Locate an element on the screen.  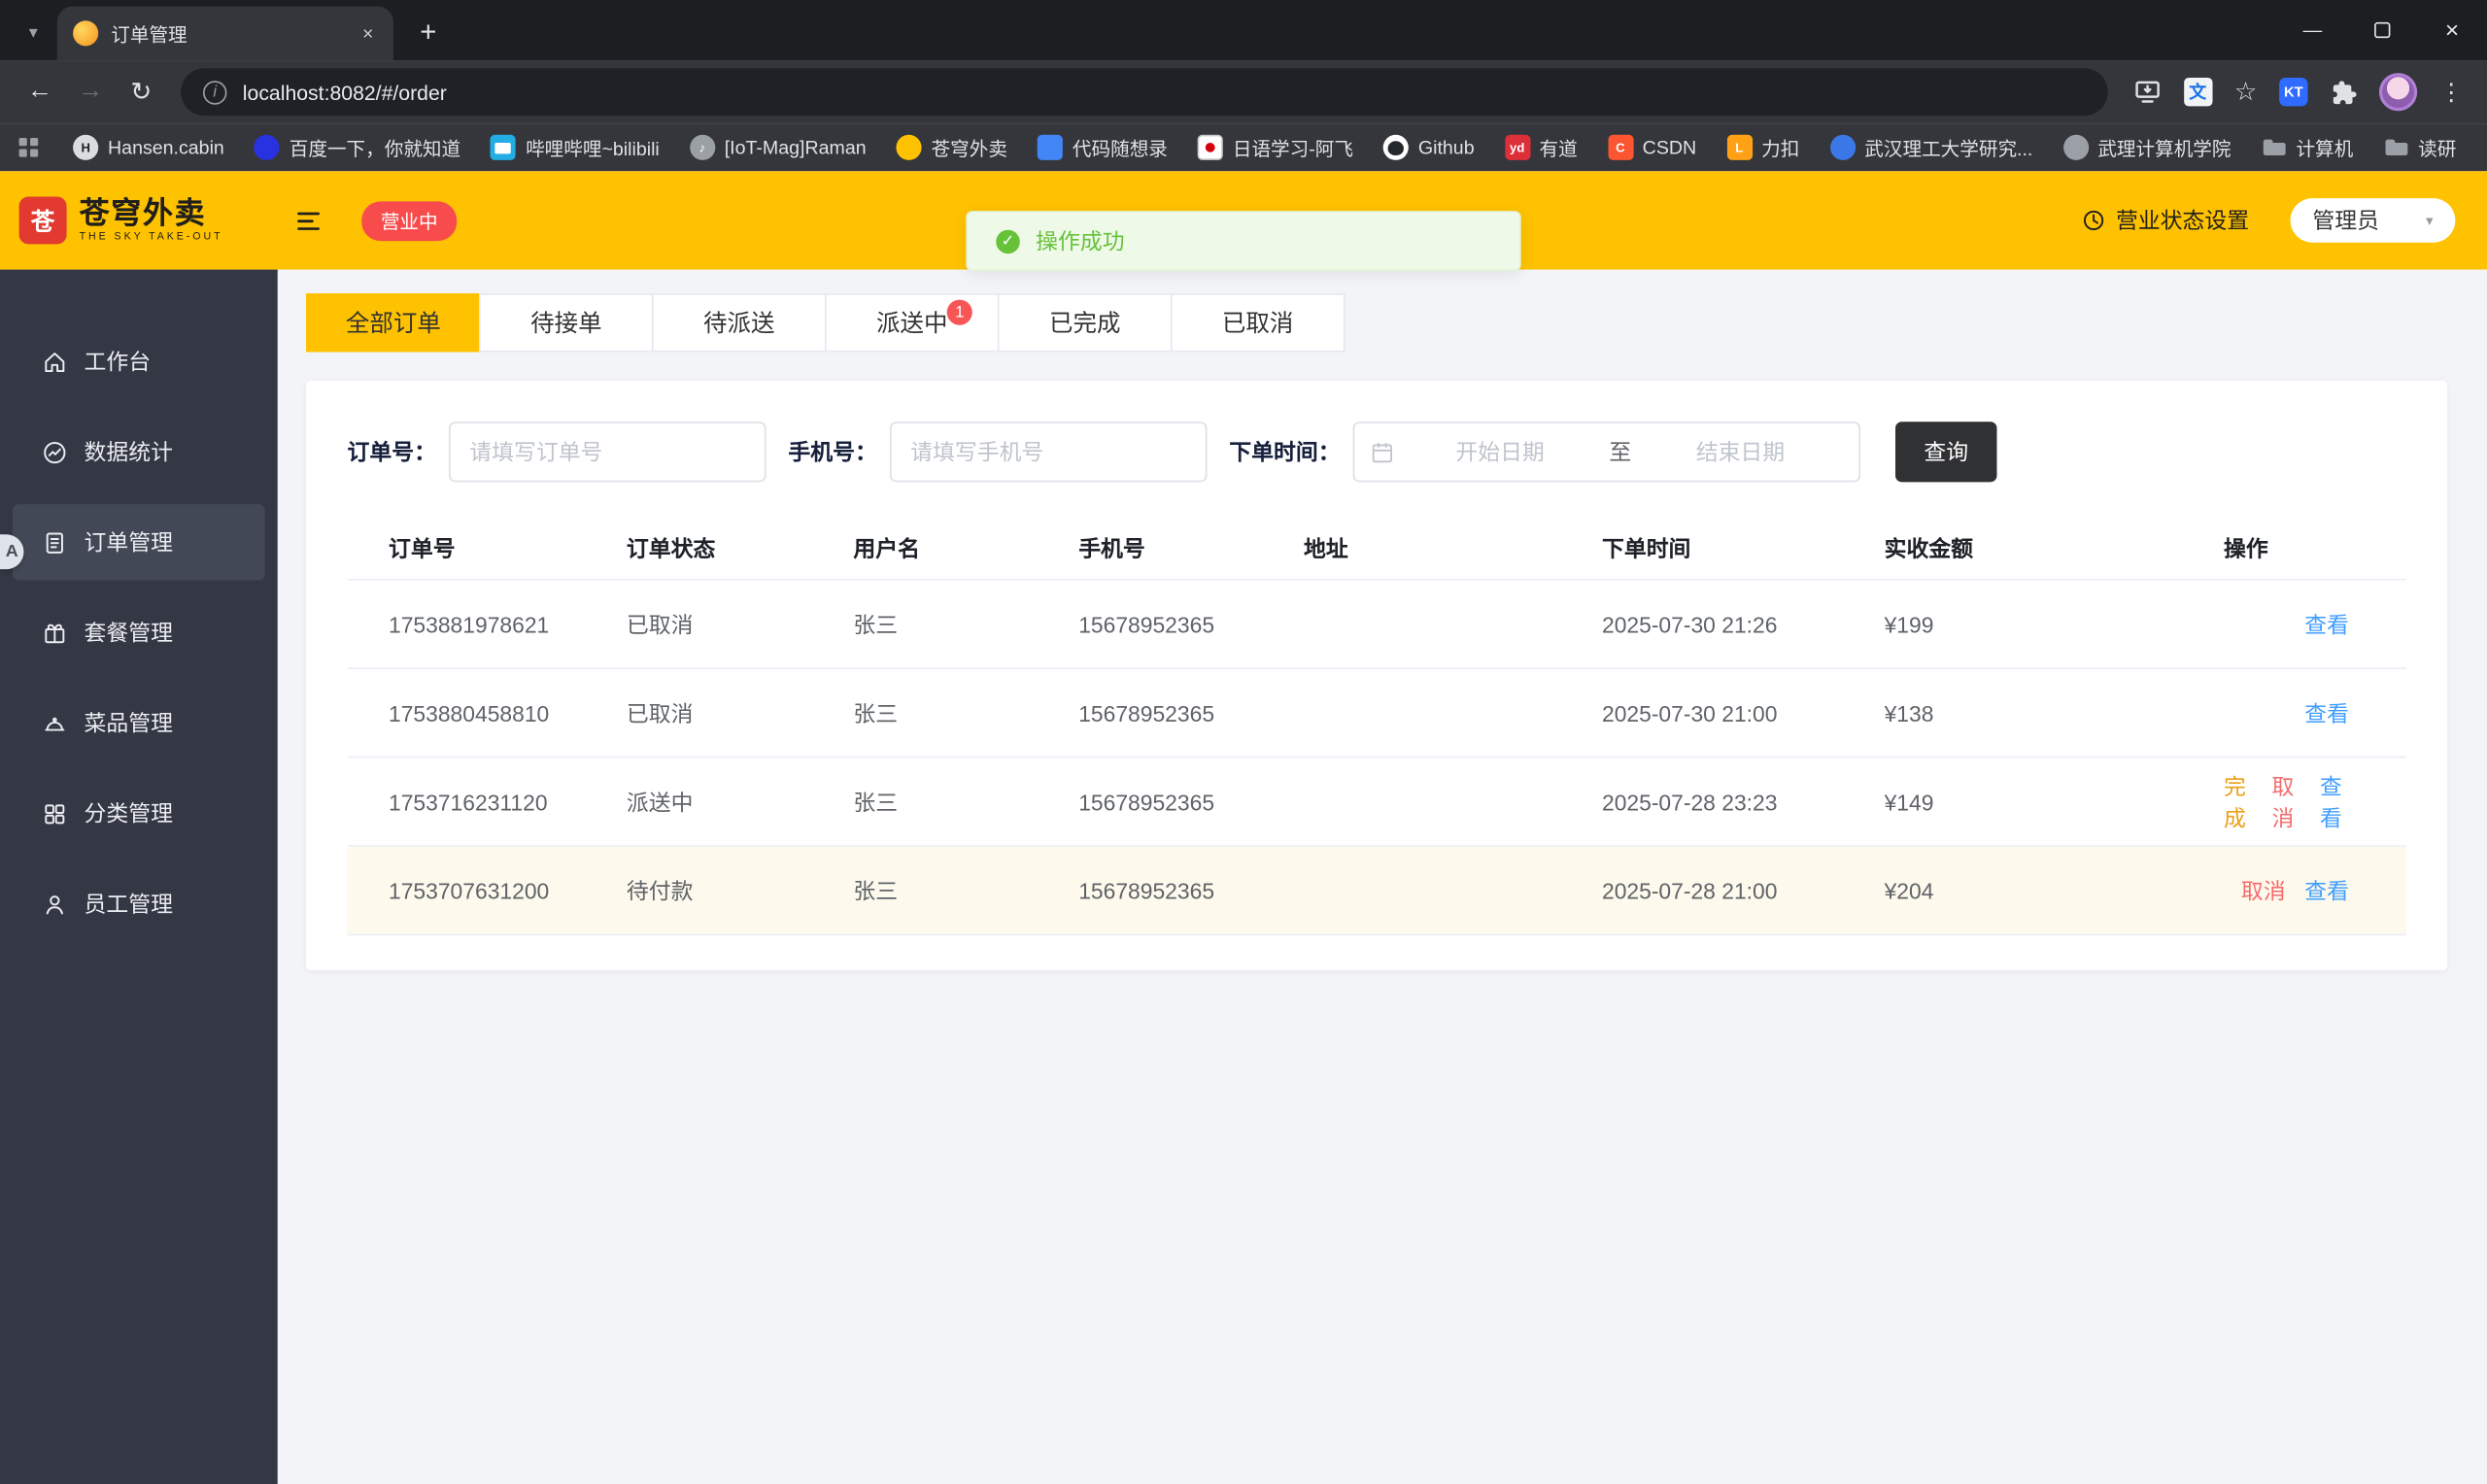
toast-message: 操作成功 is located at coordinates (1080, 241).